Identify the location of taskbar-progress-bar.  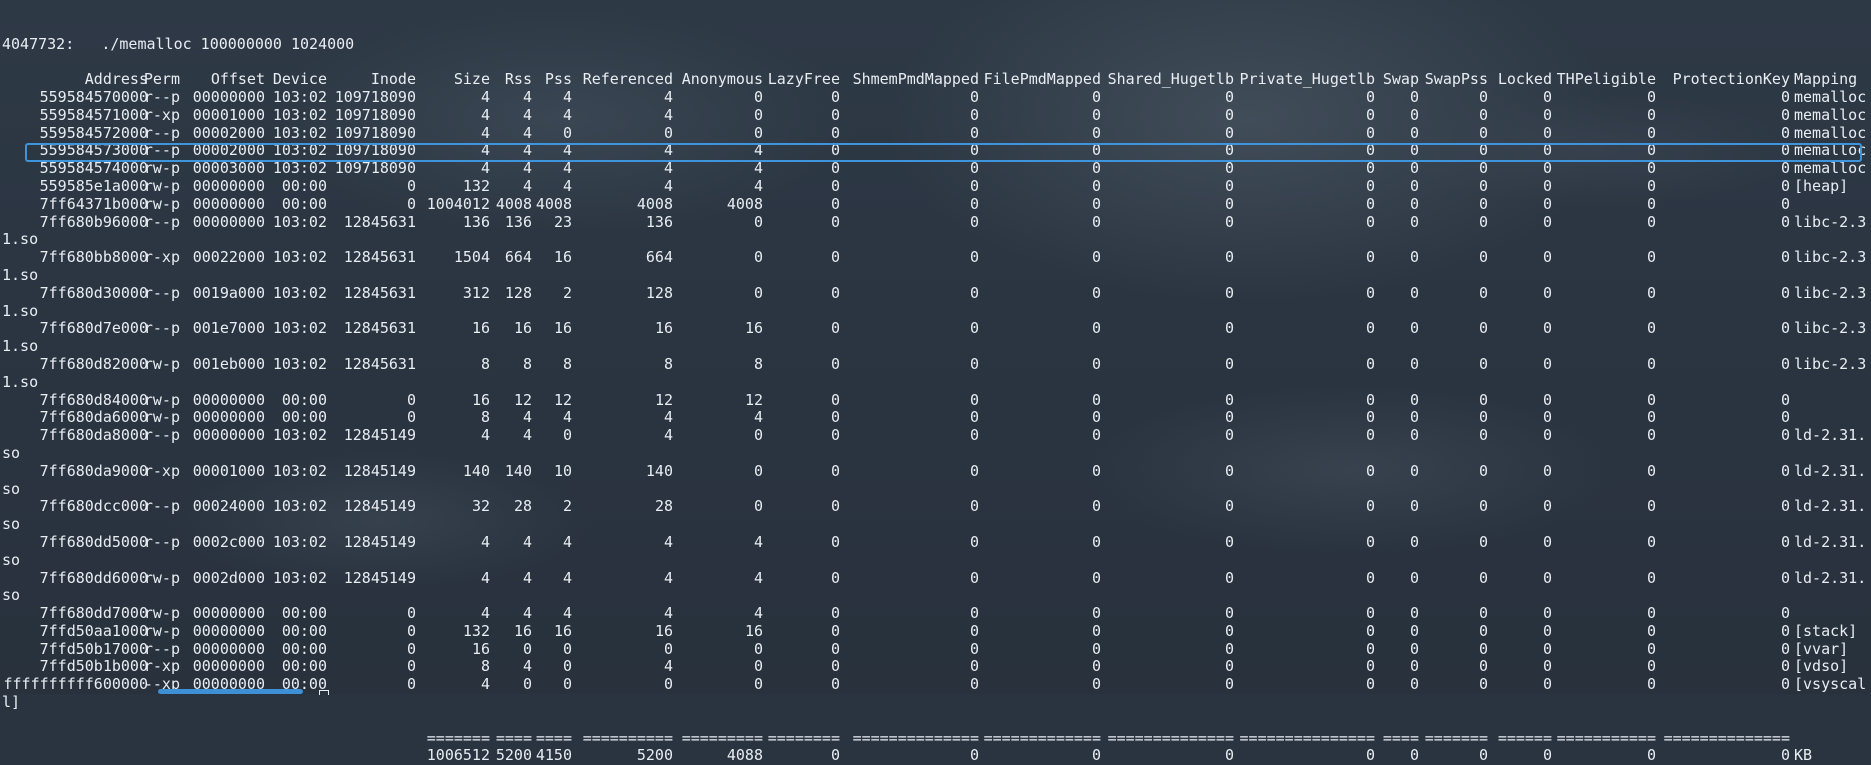
(230, 691).